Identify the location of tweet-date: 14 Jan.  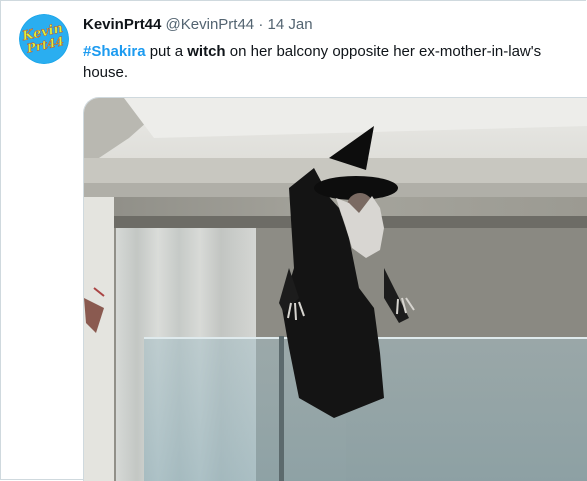
(290, 24).